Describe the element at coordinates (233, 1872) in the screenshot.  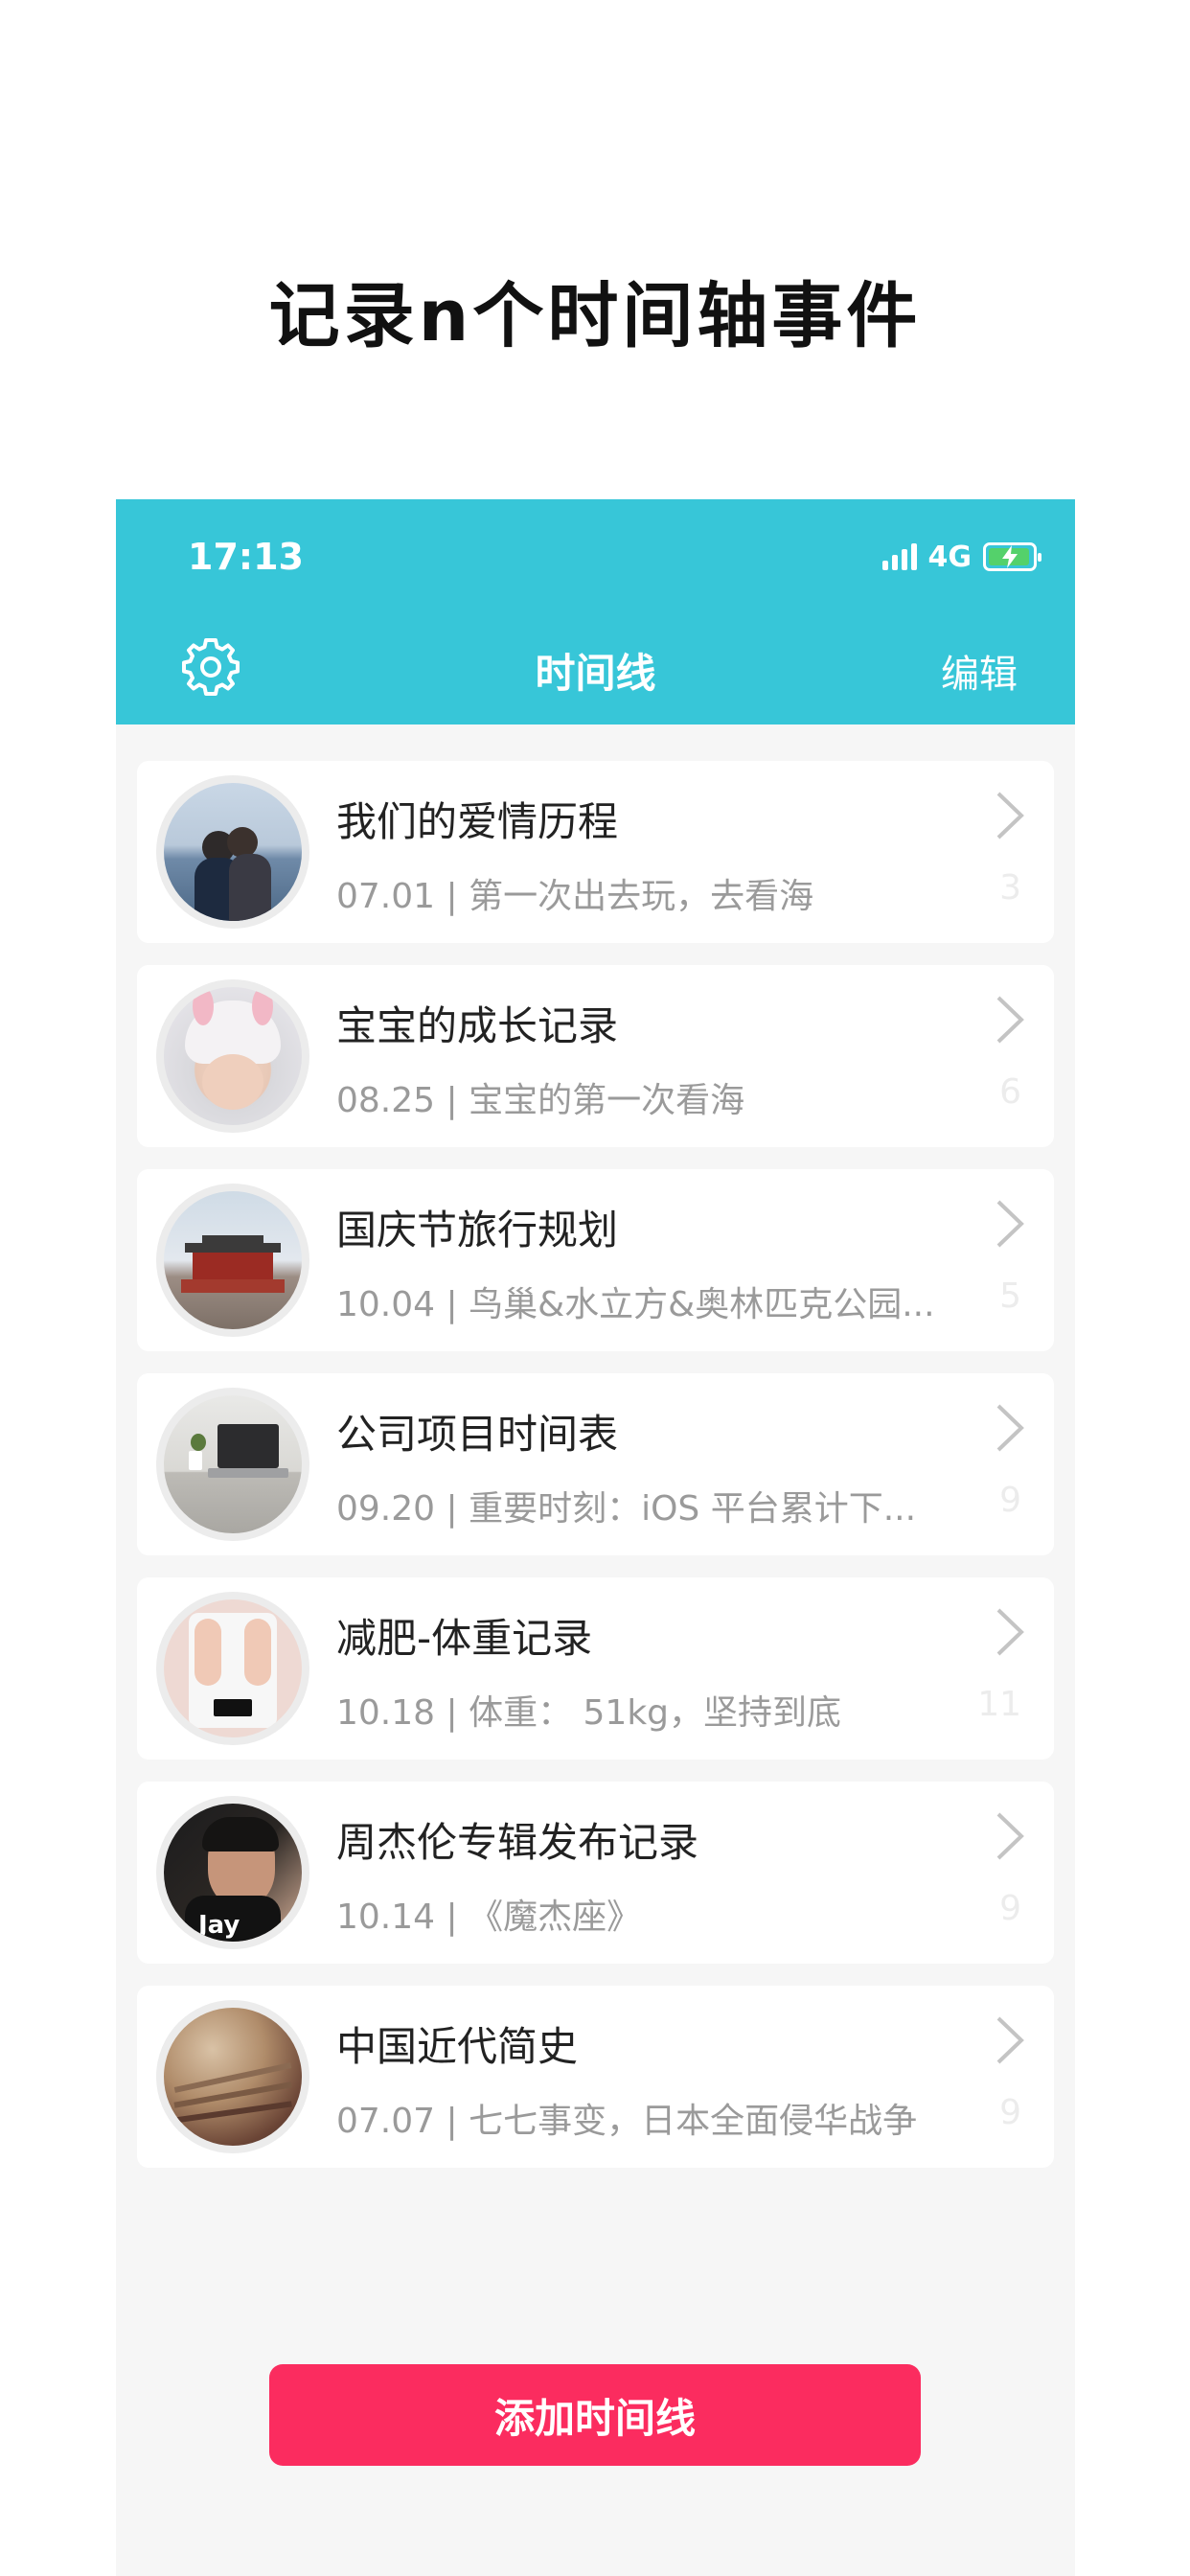
I see `timeline-thumbnail: Jay` at that location.